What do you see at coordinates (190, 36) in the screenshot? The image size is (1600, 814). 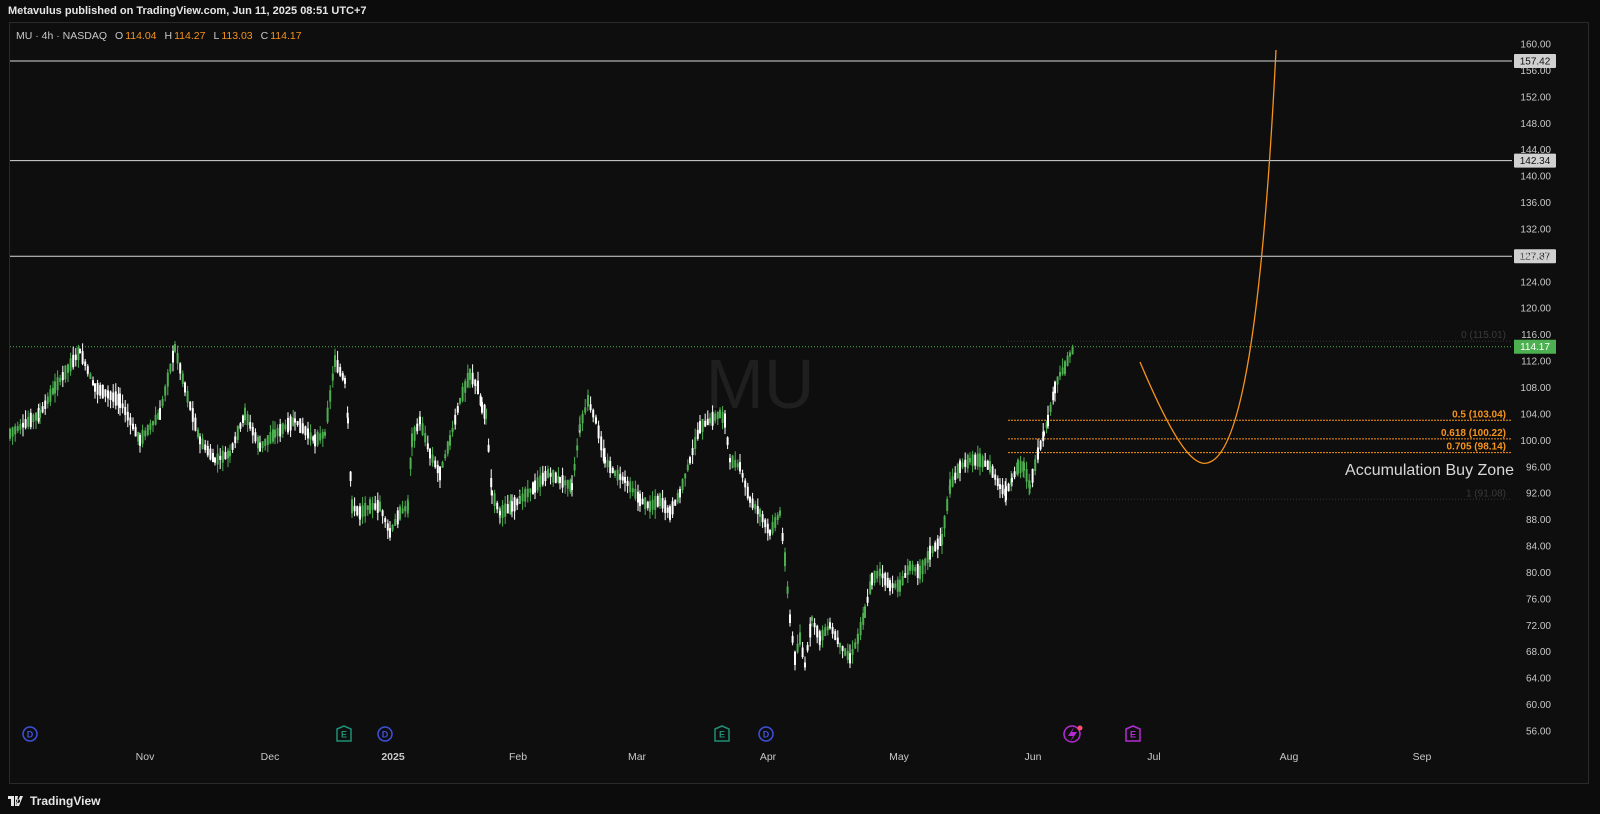 I see `high-value: 114.27` at bounding box center [190, 36].